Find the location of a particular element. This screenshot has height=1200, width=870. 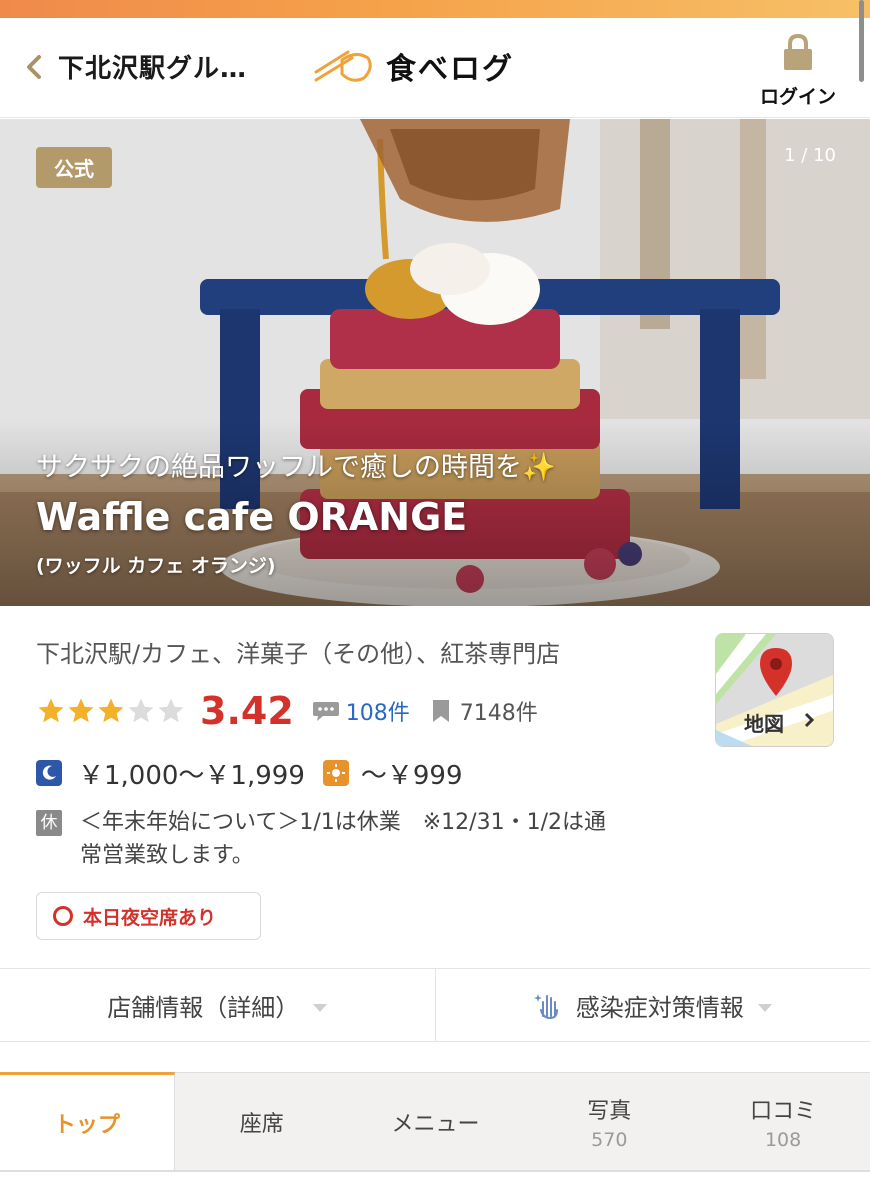

hand-sparkle-icon is located at coordinates (545, 1007).